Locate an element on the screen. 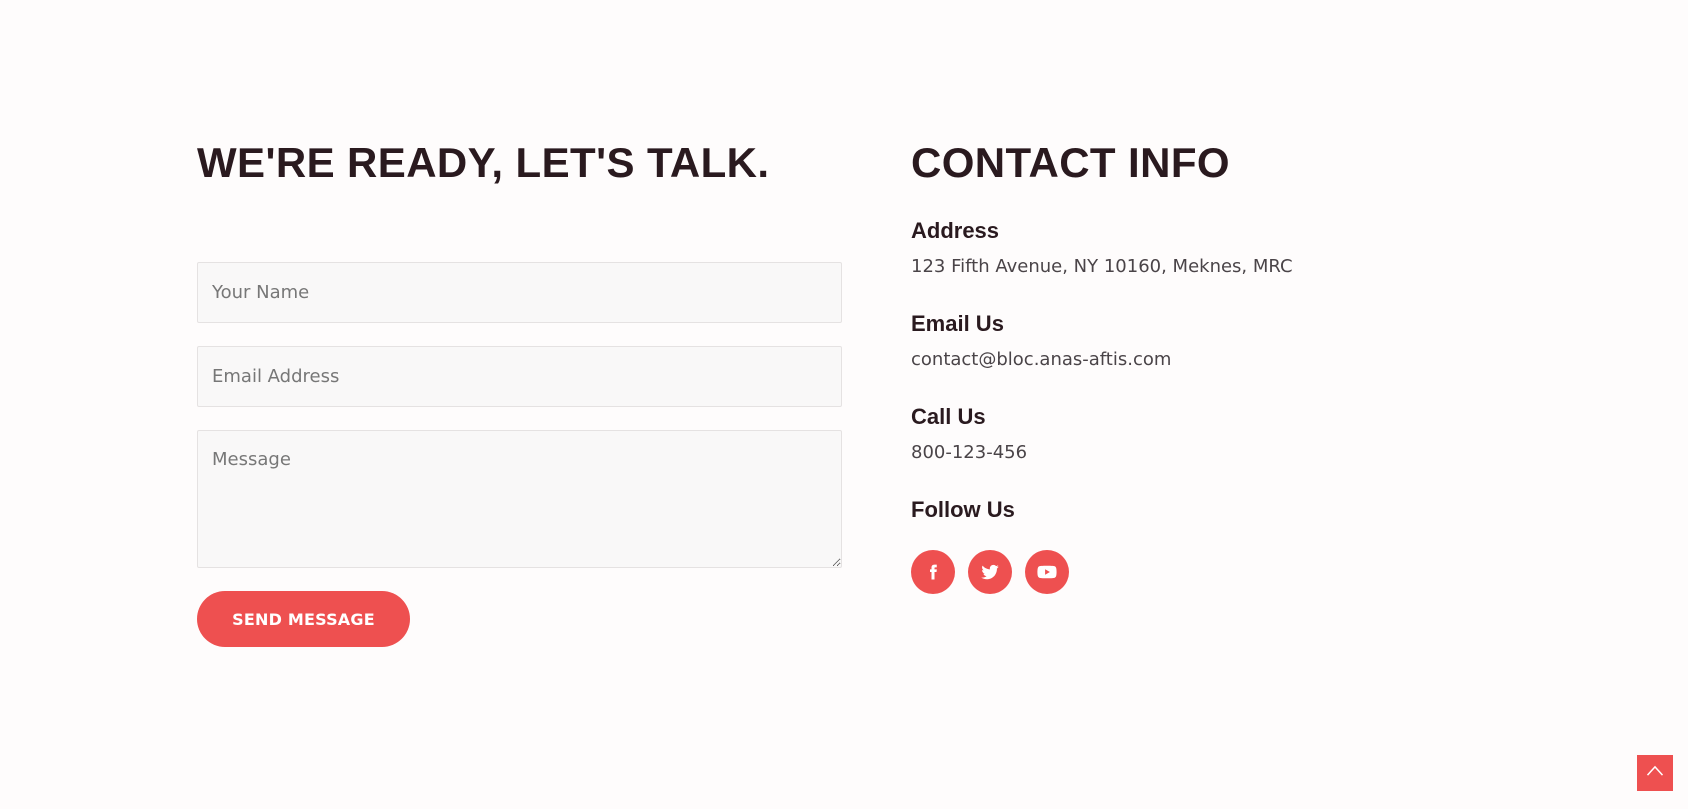  email-input is located at coordinates (519, 376).